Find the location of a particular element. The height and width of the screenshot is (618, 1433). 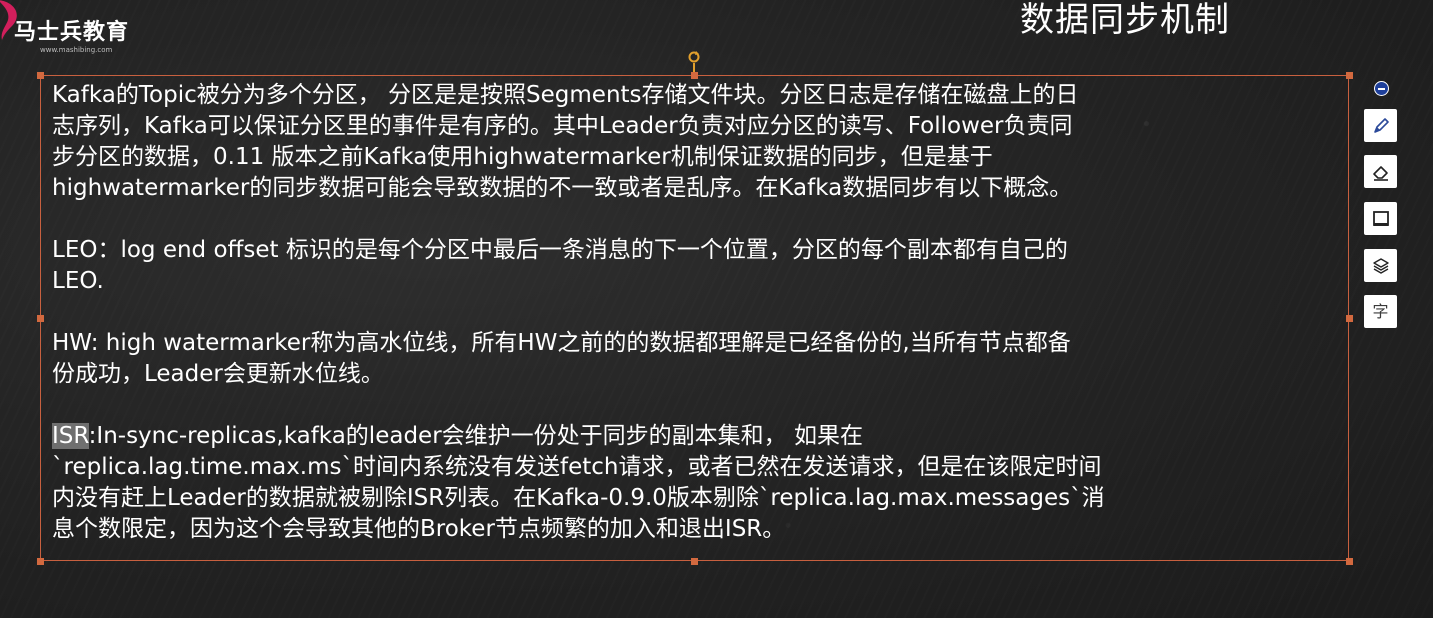

resize-handle-top-right is located at coordinates (1349, 75).